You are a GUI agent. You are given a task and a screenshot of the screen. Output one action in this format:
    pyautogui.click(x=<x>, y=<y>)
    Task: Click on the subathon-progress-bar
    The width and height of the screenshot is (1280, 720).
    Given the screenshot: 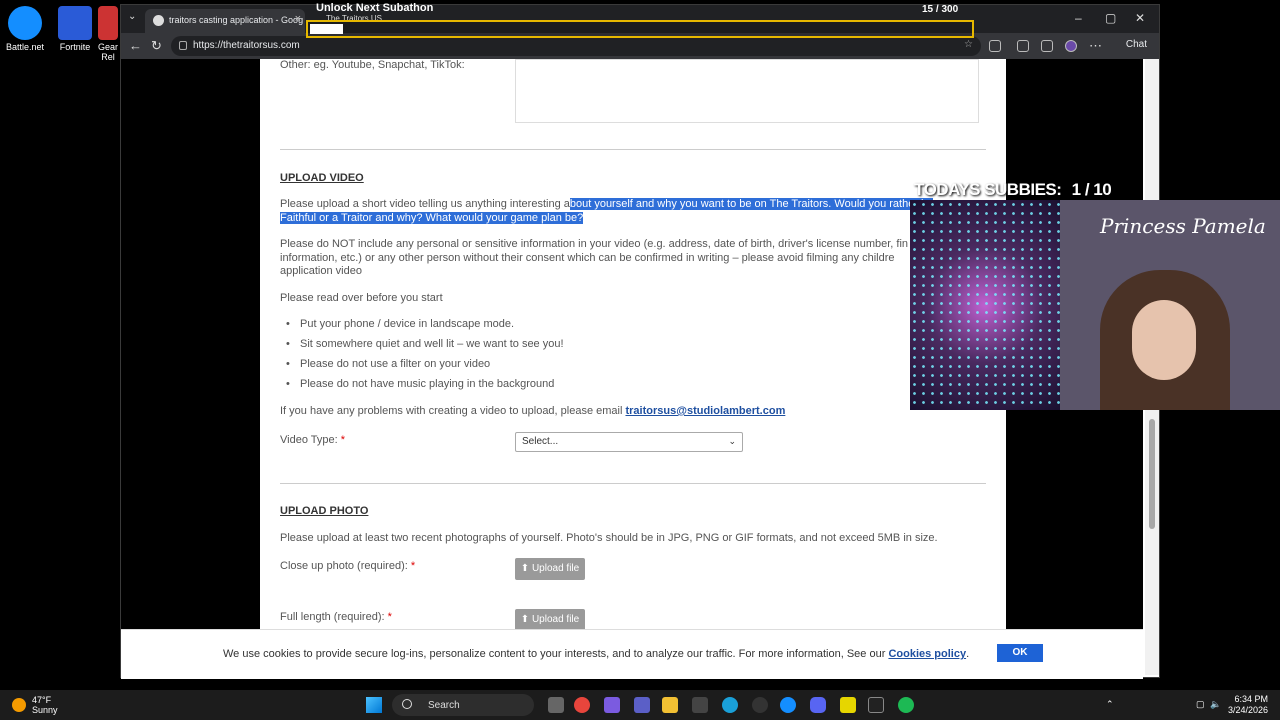 What is the action you would take?
    pyautogui.click(x=640, y=29)
    